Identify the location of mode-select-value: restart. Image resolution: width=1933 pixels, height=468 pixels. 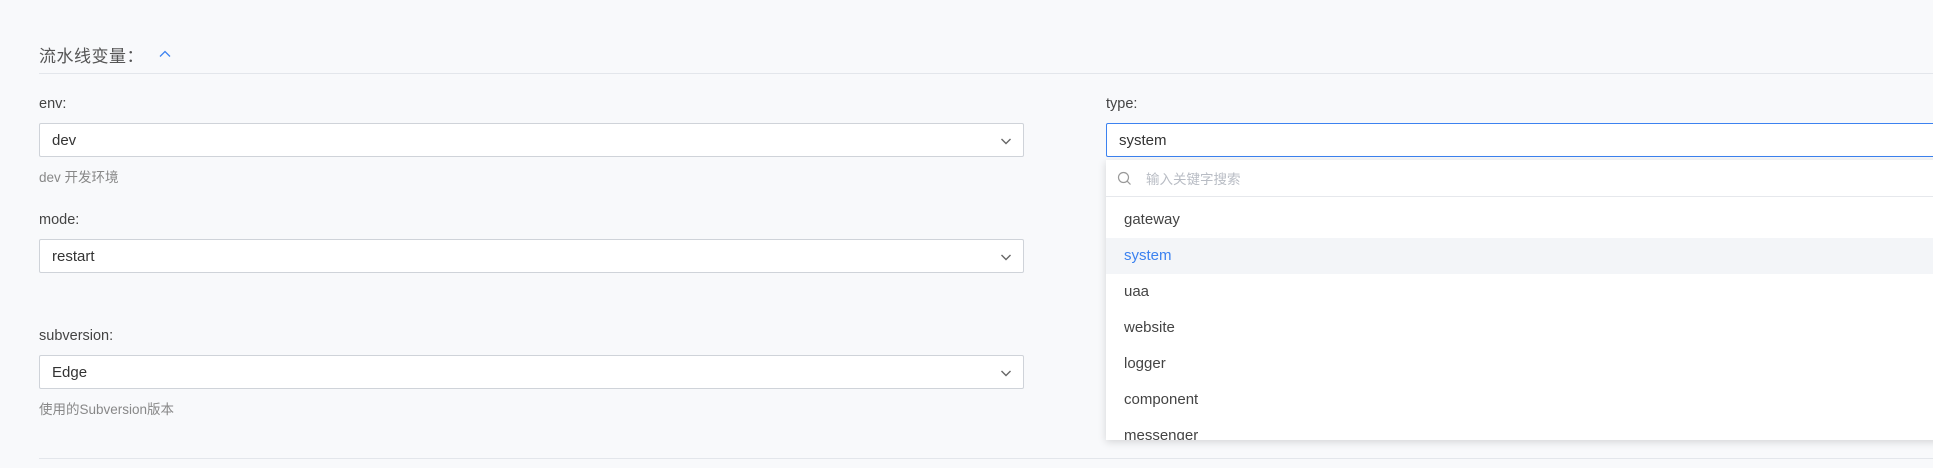
(73, 256).